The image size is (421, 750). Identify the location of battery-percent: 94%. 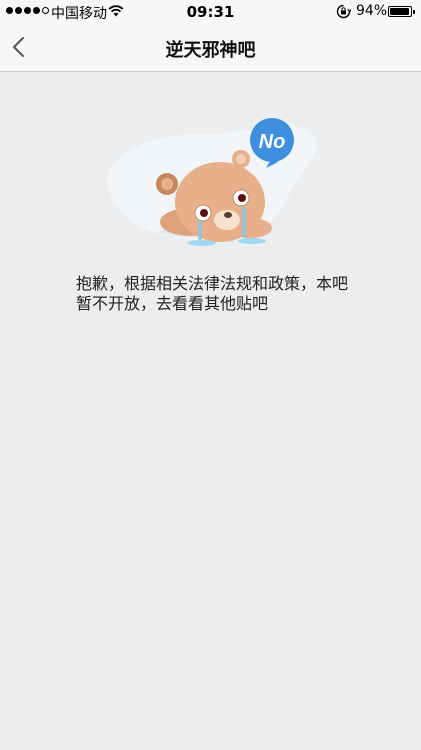
(372, 11).